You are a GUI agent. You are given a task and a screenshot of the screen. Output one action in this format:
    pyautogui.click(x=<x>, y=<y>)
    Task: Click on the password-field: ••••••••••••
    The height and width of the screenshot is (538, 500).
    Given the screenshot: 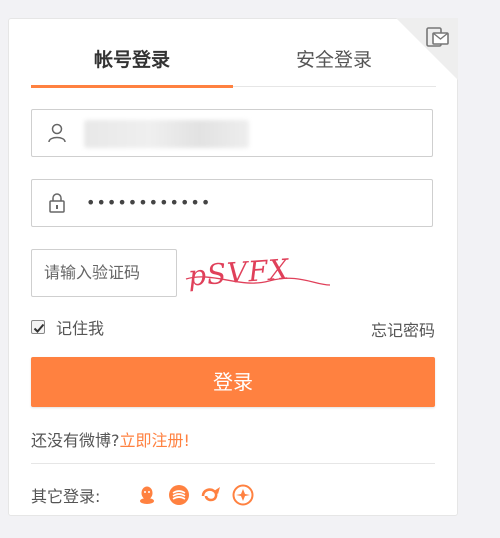 What is the action you would take?
    pyautogui.click(x=232, y=203)
    